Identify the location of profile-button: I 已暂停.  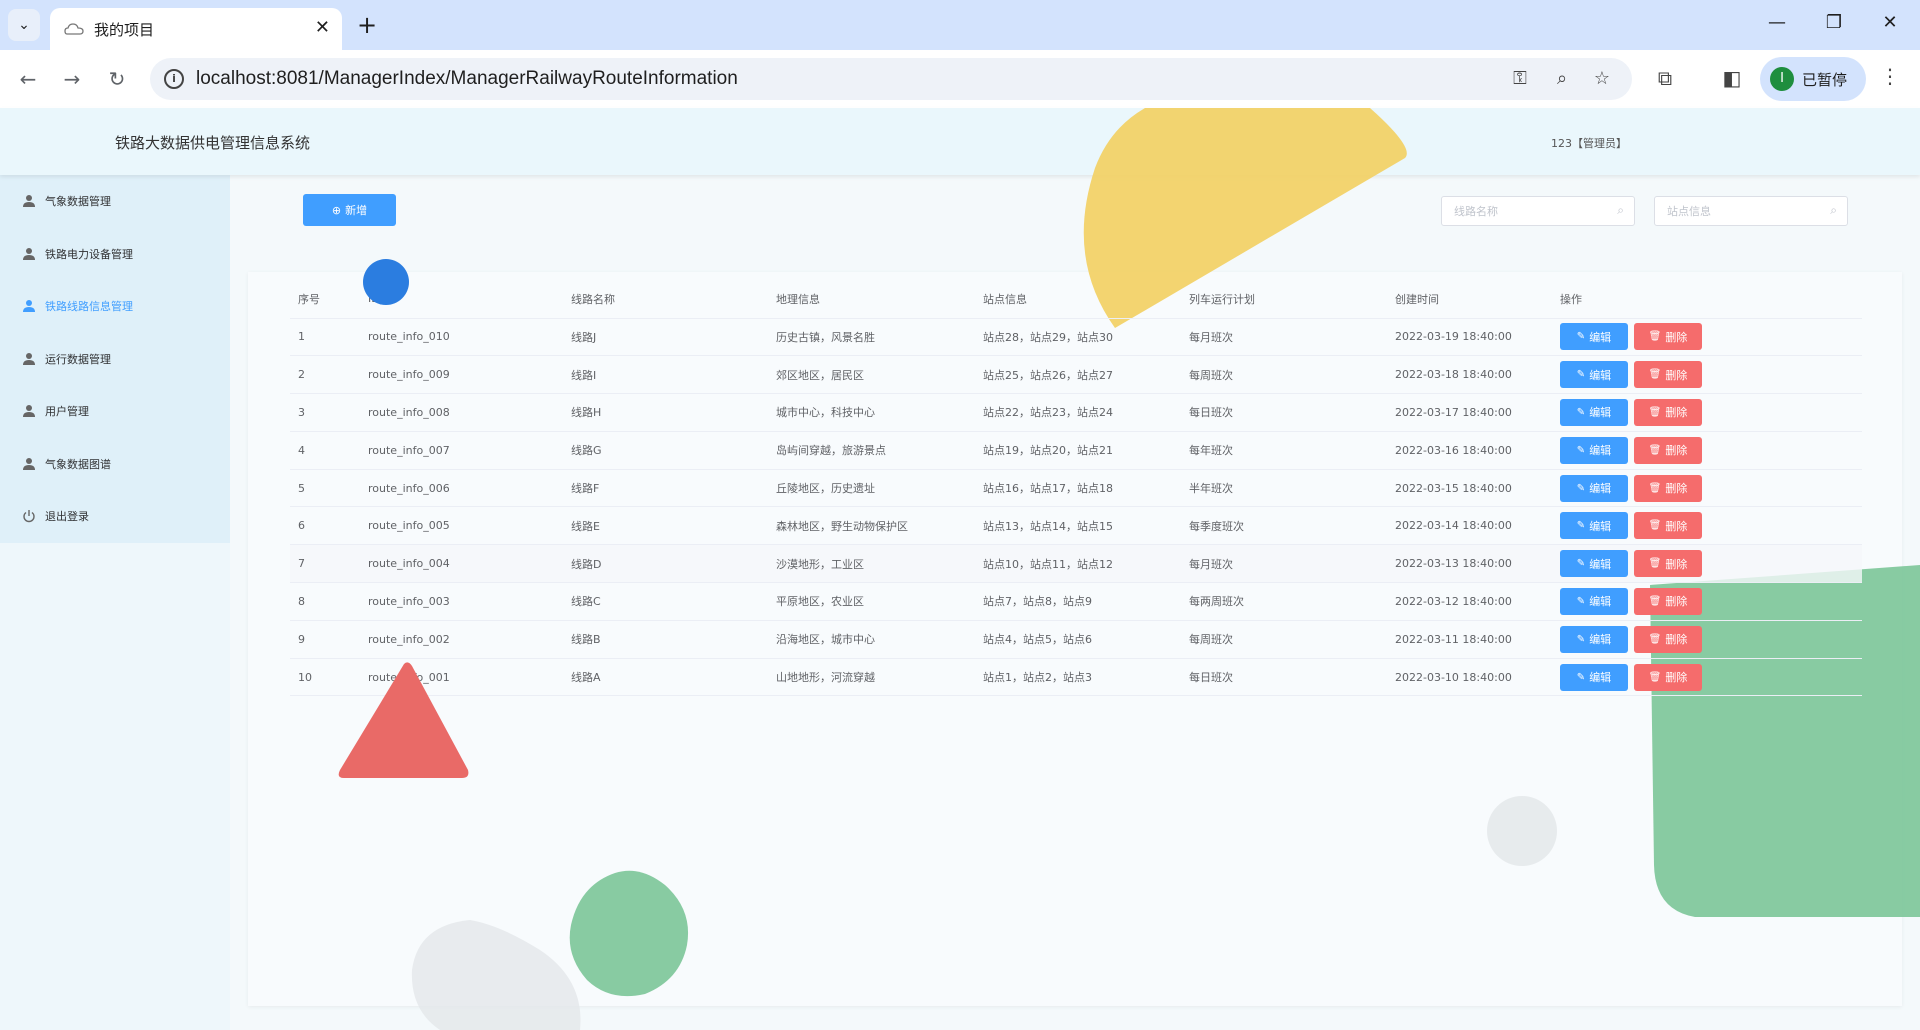
(1813, 79).